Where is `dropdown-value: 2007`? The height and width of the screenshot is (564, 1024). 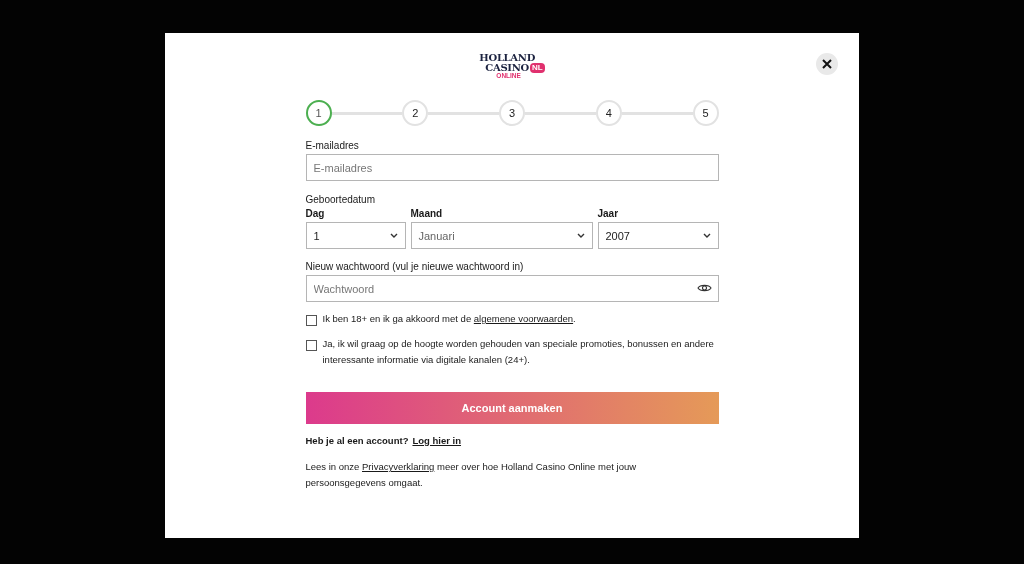 dropdown-value: 2007 is located at coordinates (617, 235).